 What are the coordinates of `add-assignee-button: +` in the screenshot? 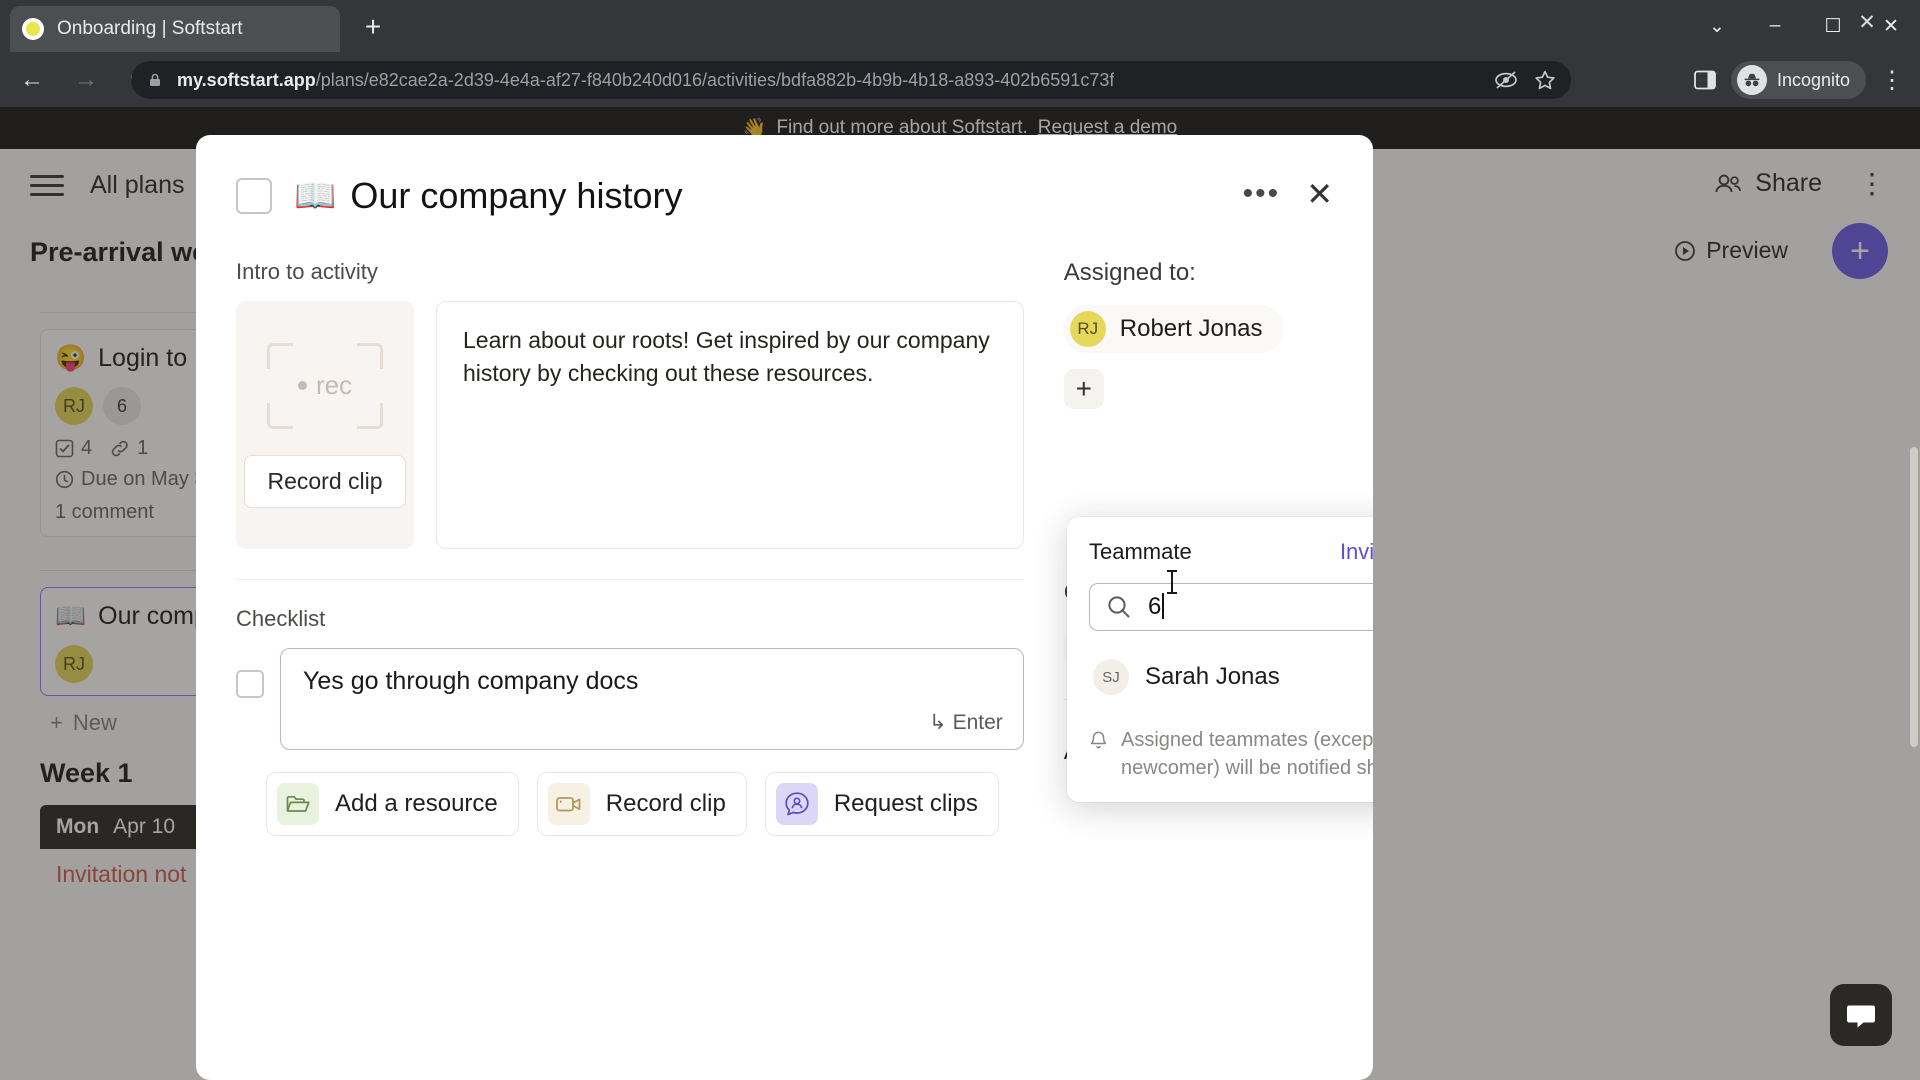 It's located at (1083, 389).